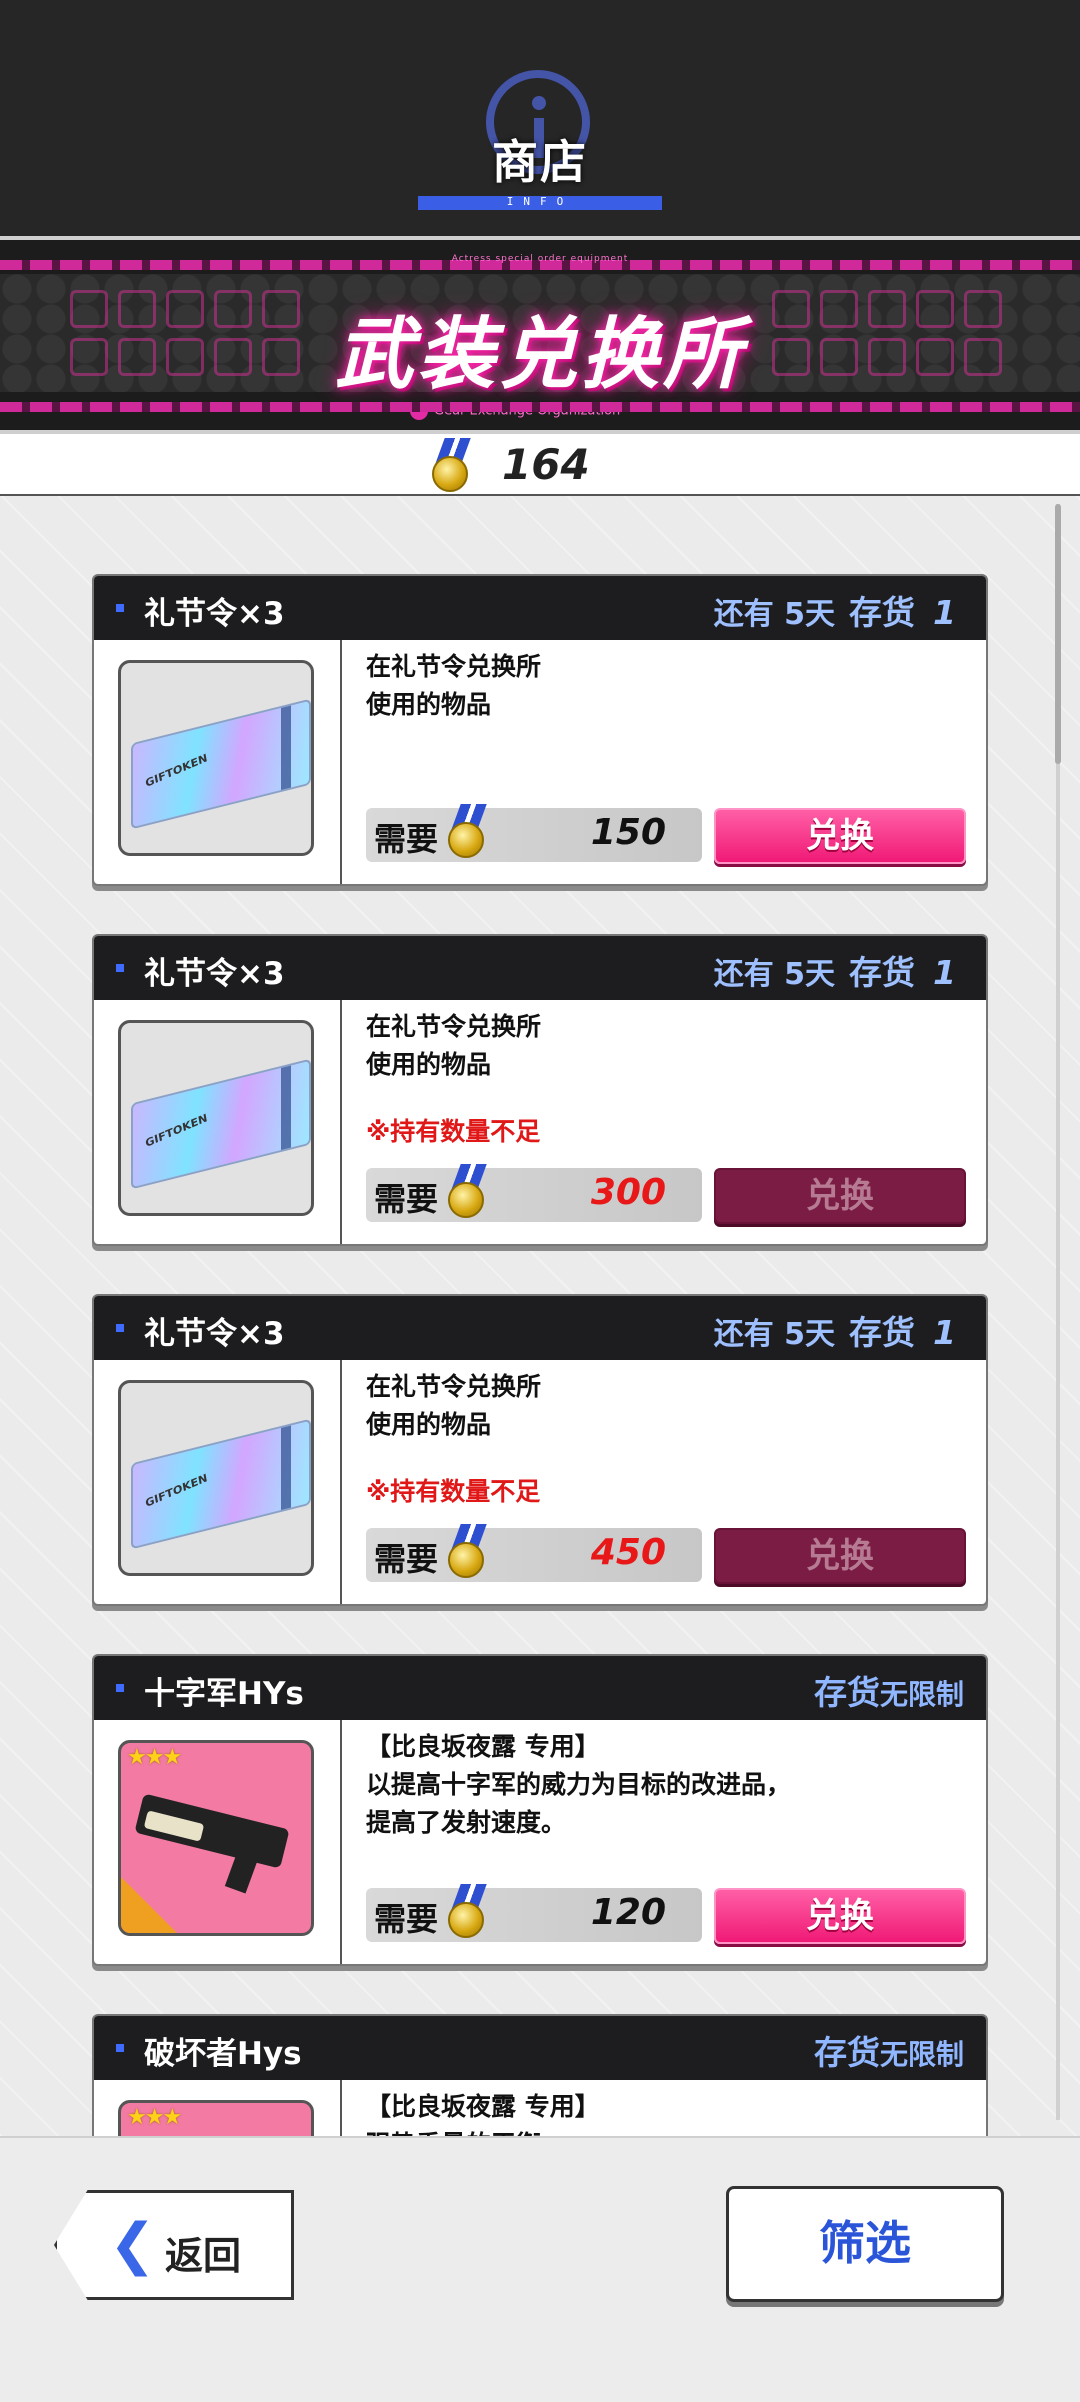  Describe the element at coordinates (534, 1913) in the screenshot. I see `price-box: 需要 120` at that location.